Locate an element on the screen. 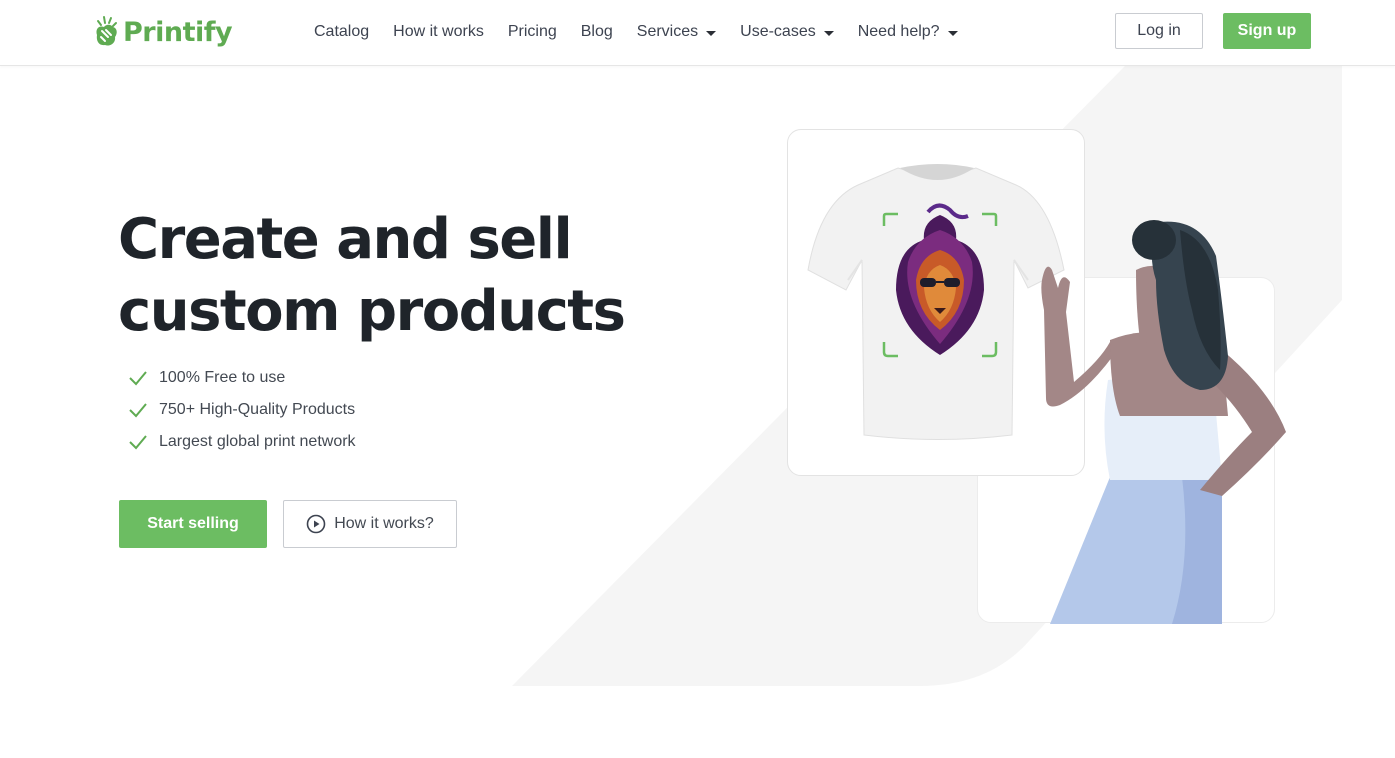  signup-button: Sign up is located at coordinates (1267, 31).